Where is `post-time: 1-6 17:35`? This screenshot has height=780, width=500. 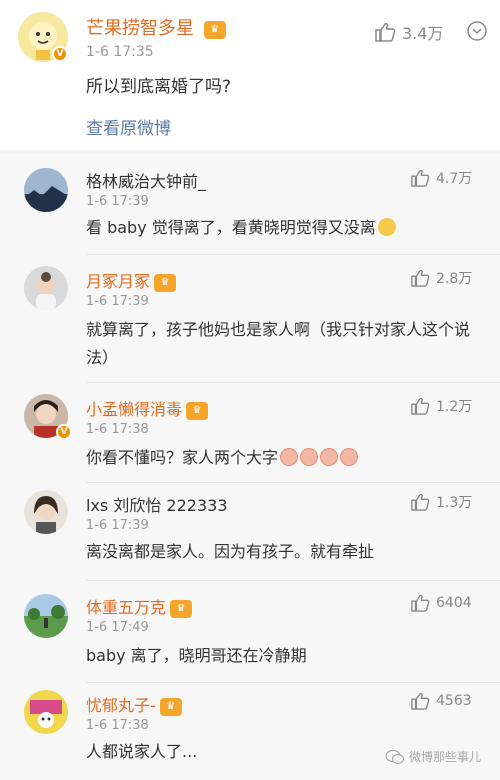
post-time: 1-6 17:35 is located at coordinates (120, 52).